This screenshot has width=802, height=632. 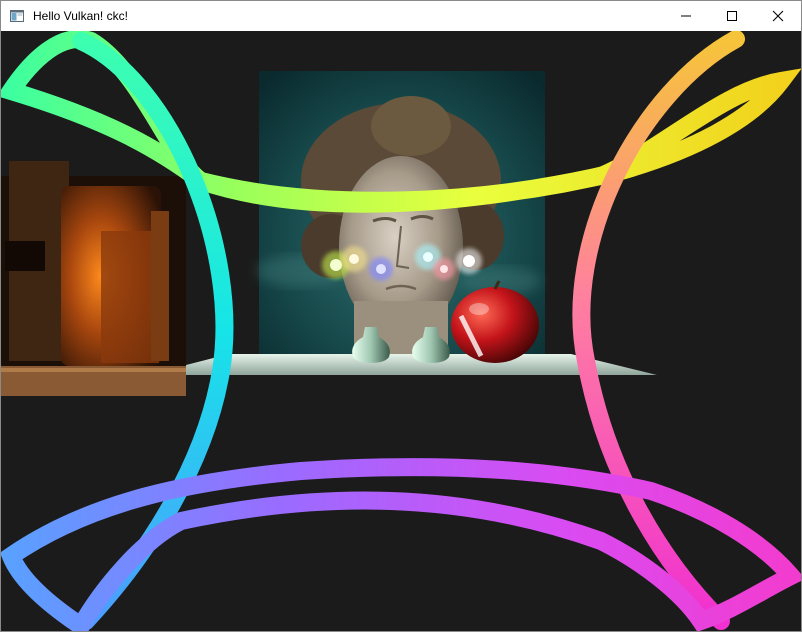 What do you see at coordinates (93, 278) in the screenshot?
I see `wooden-cabinet` at bounding box center [93, 278].